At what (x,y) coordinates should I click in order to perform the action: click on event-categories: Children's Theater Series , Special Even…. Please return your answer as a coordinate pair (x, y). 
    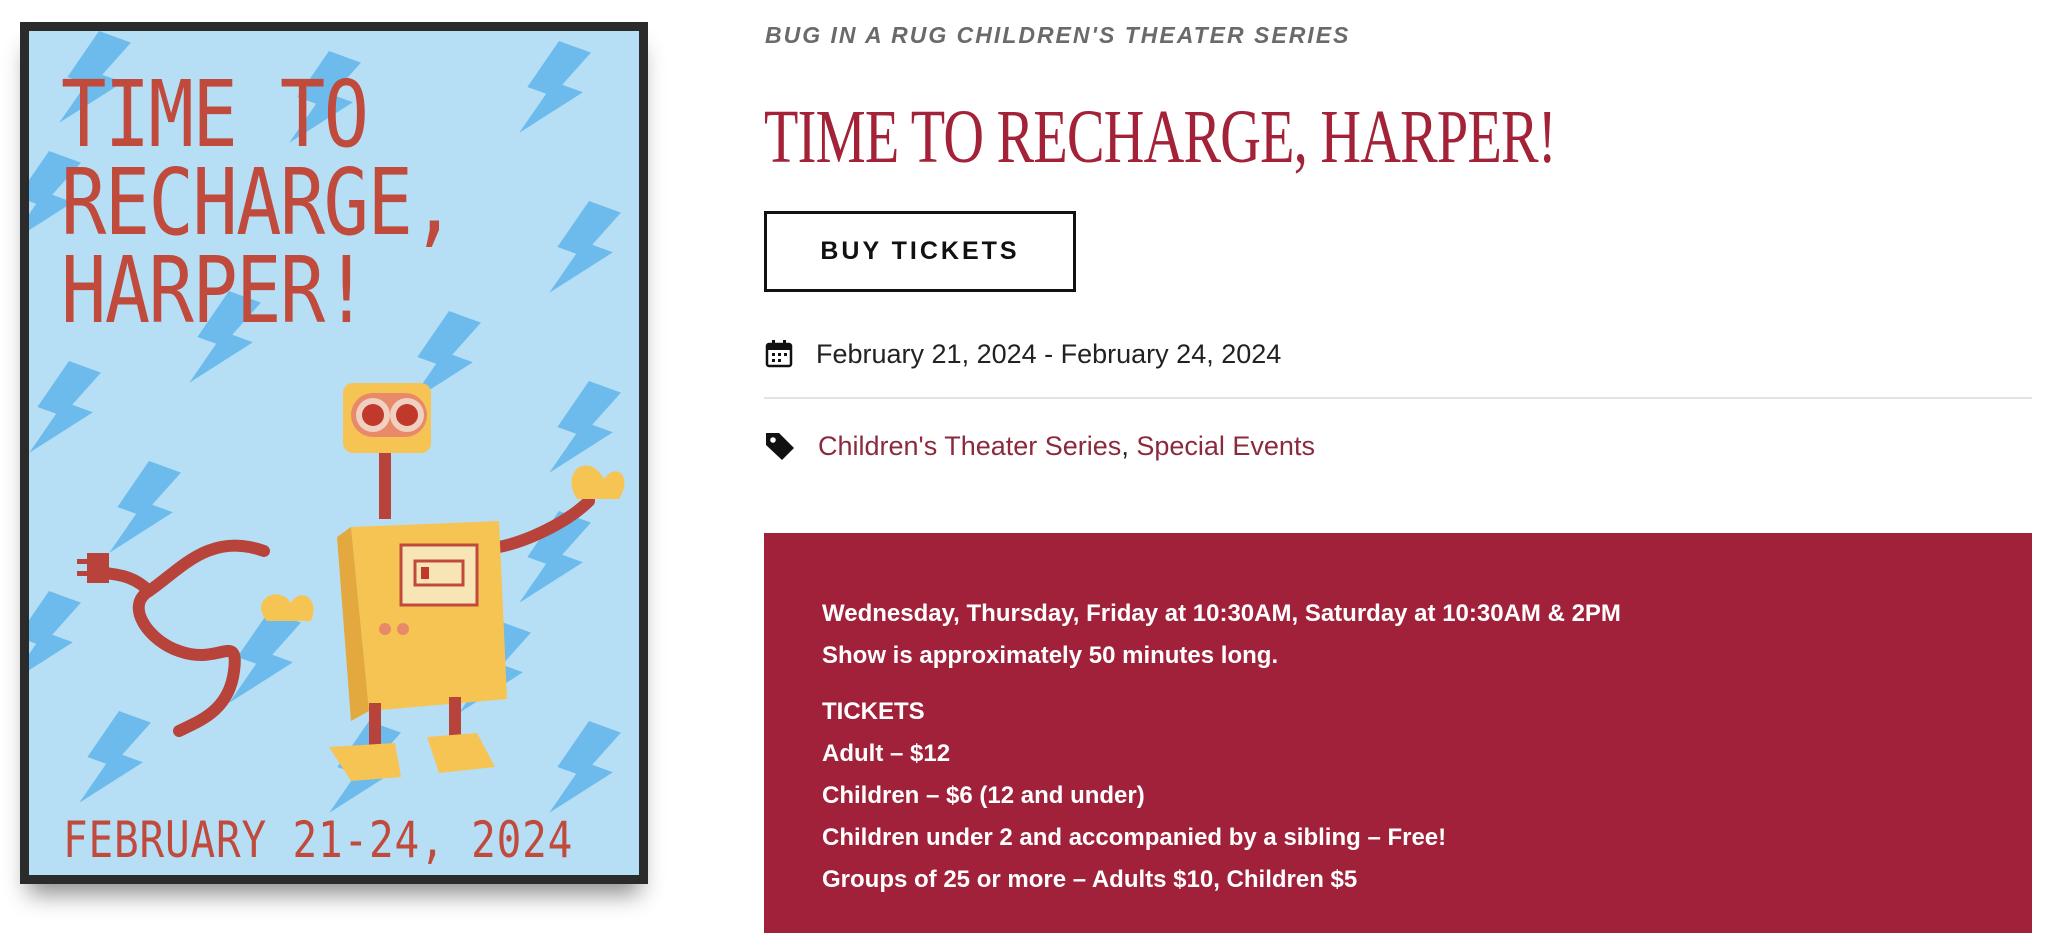
    Looking at the image, I should click on (1039, 446).